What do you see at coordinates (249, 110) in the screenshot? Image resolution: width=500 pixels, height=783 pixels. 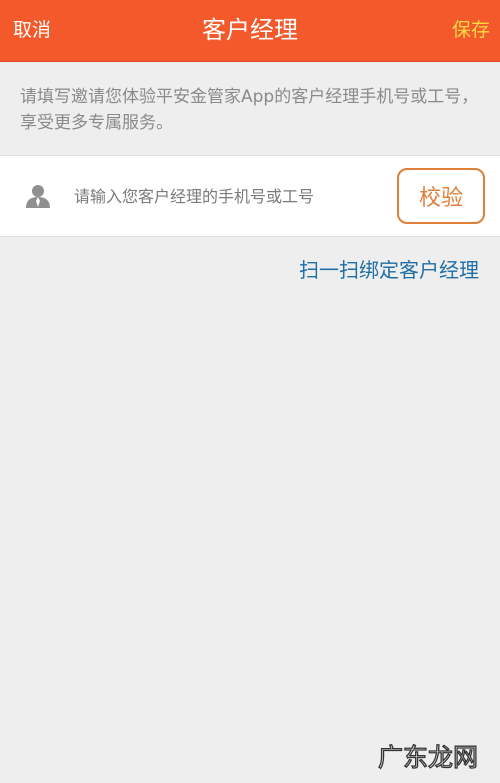 I see `intro-text: 请填写邀请您体验平安金管家App的客户经理手机号或工号，享受更多专属服务。` at bounding box center [249, 110].